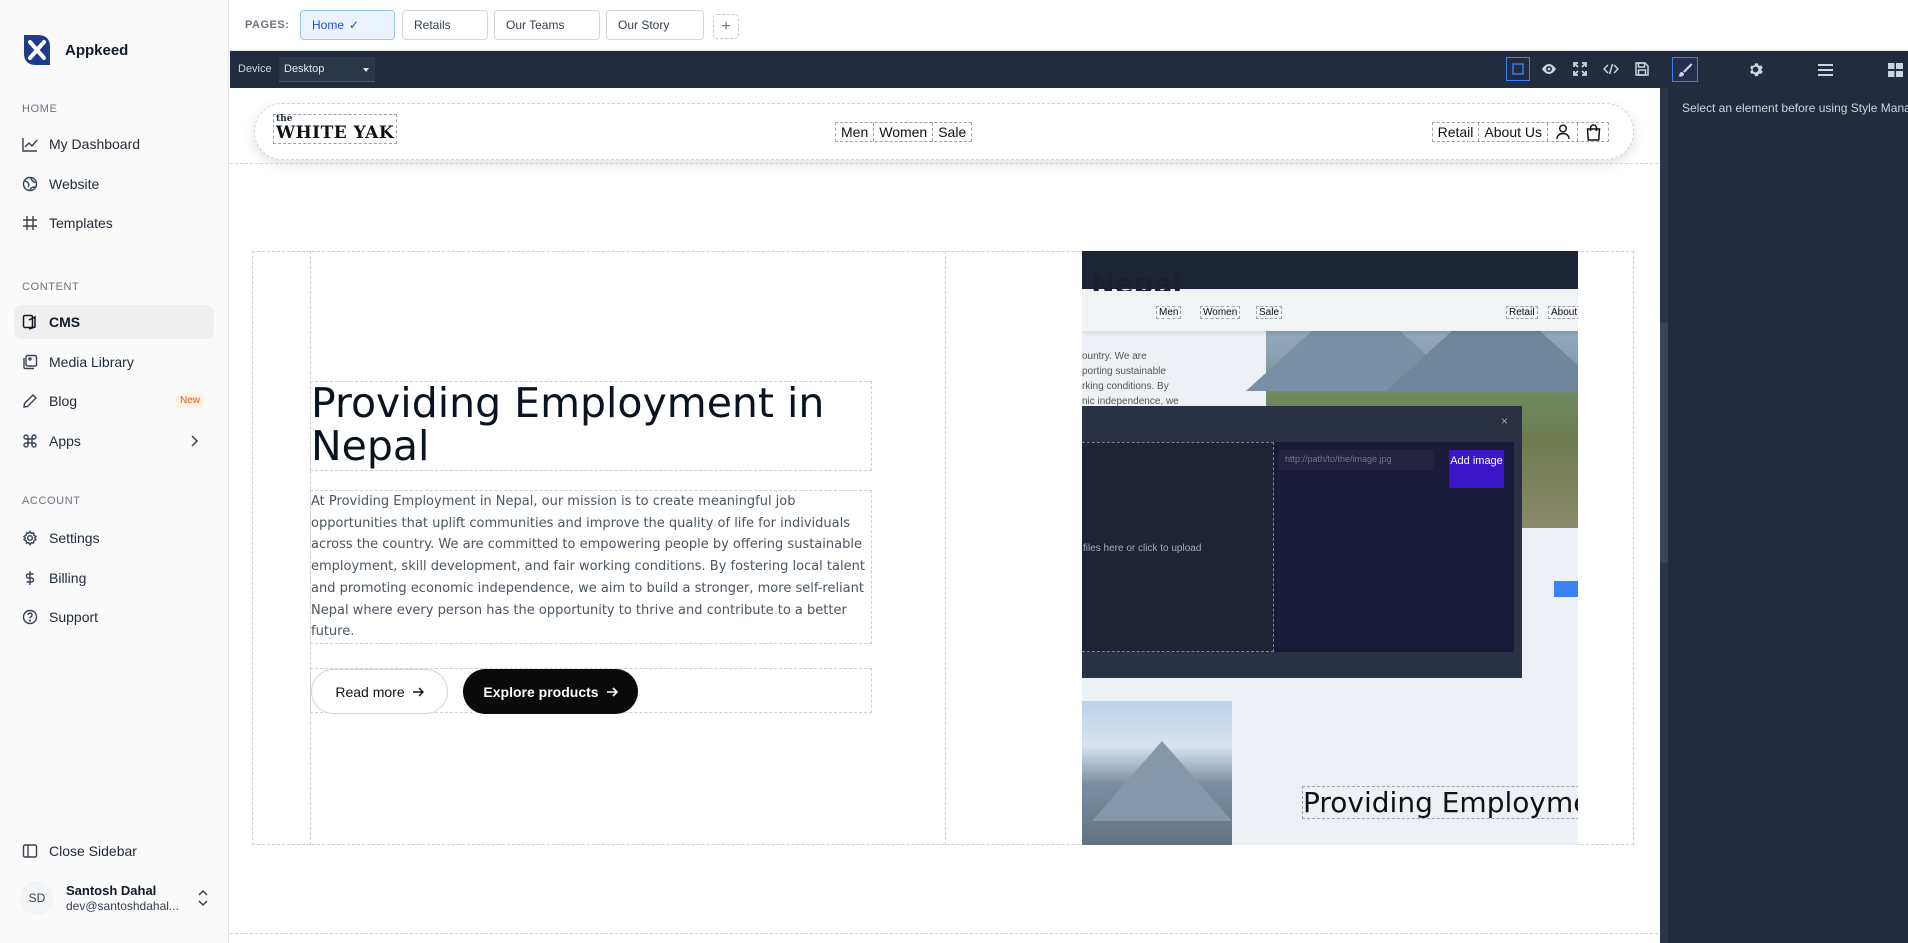  What do you see at coordinates (904, 132) in the screenshot?
I see `site-menu-item-women: Women` at bounding box center [904, 132].